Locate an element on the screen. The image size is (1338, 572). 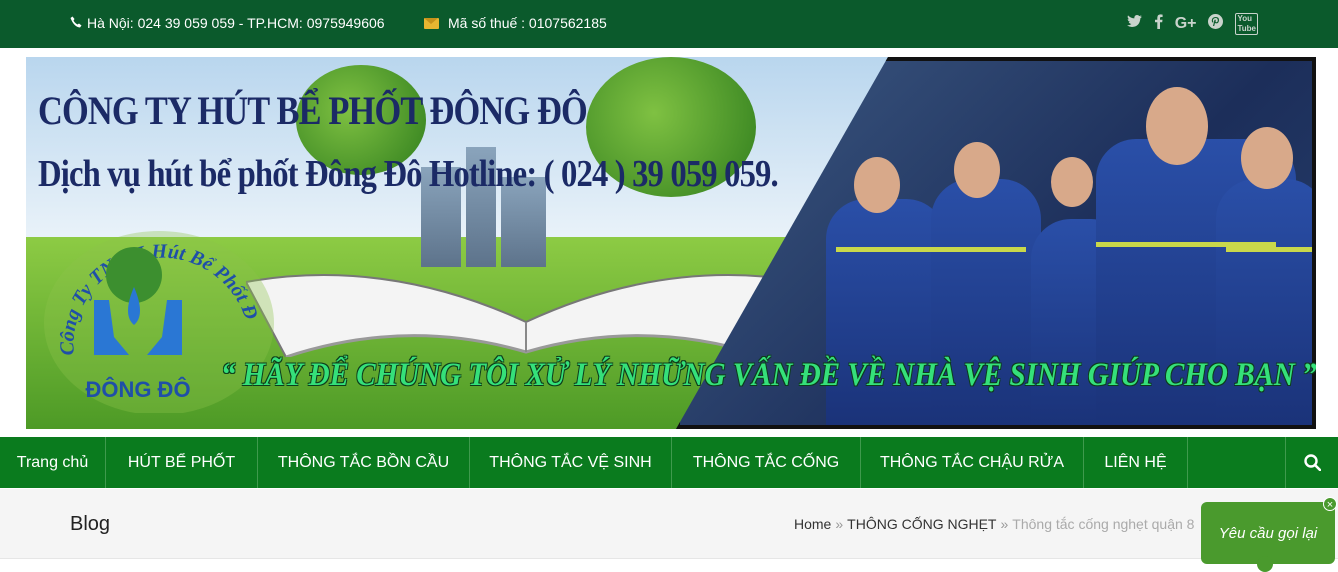
callback-request-button: Yêu cầu gọi lại × is located at coordinates (1269, 534).